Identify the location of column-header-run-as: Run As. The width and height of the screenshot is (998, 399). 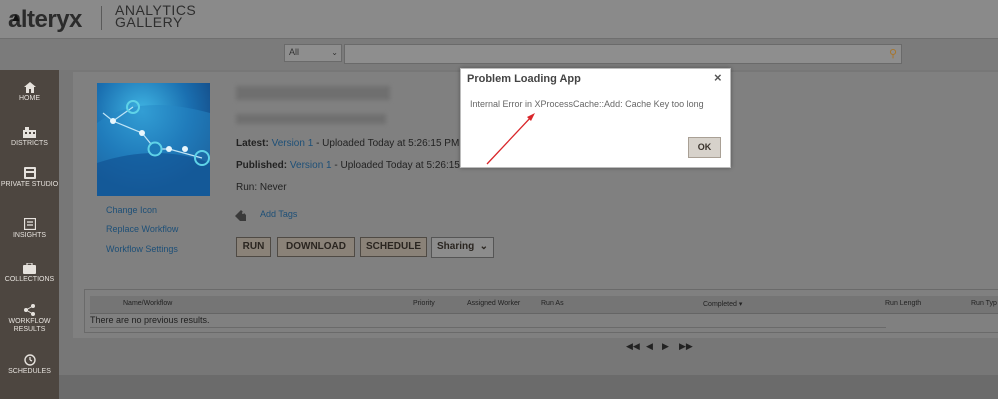
(552, 303).